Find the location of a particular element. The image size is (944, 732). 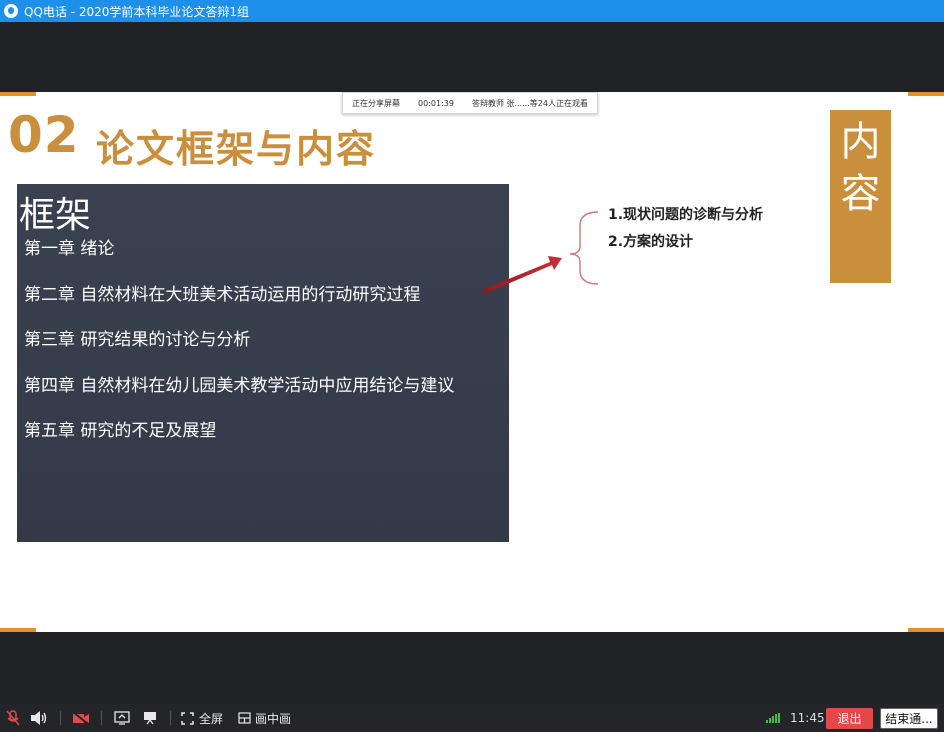

arrow-shape is located at coordinates (522, 275).